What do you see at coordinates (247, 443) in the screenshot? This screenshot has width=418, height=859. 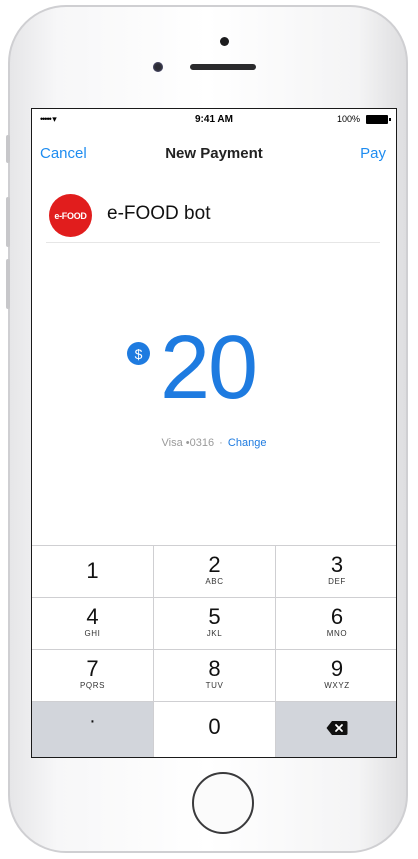 I see `change-card-link: Change` at bounding box center [247, 443].